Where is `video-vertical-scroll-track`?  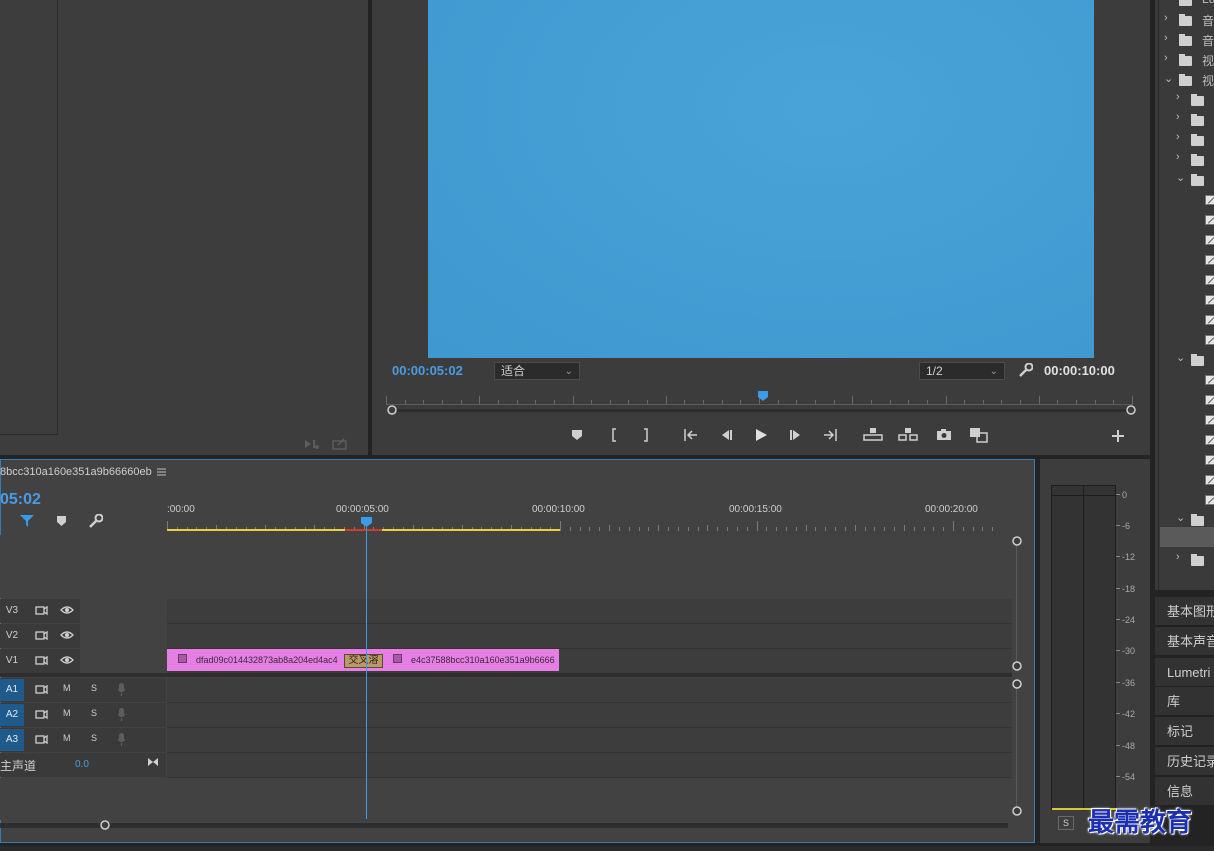 video-vertical-scroll-track is located at coordinates (1016, 603).